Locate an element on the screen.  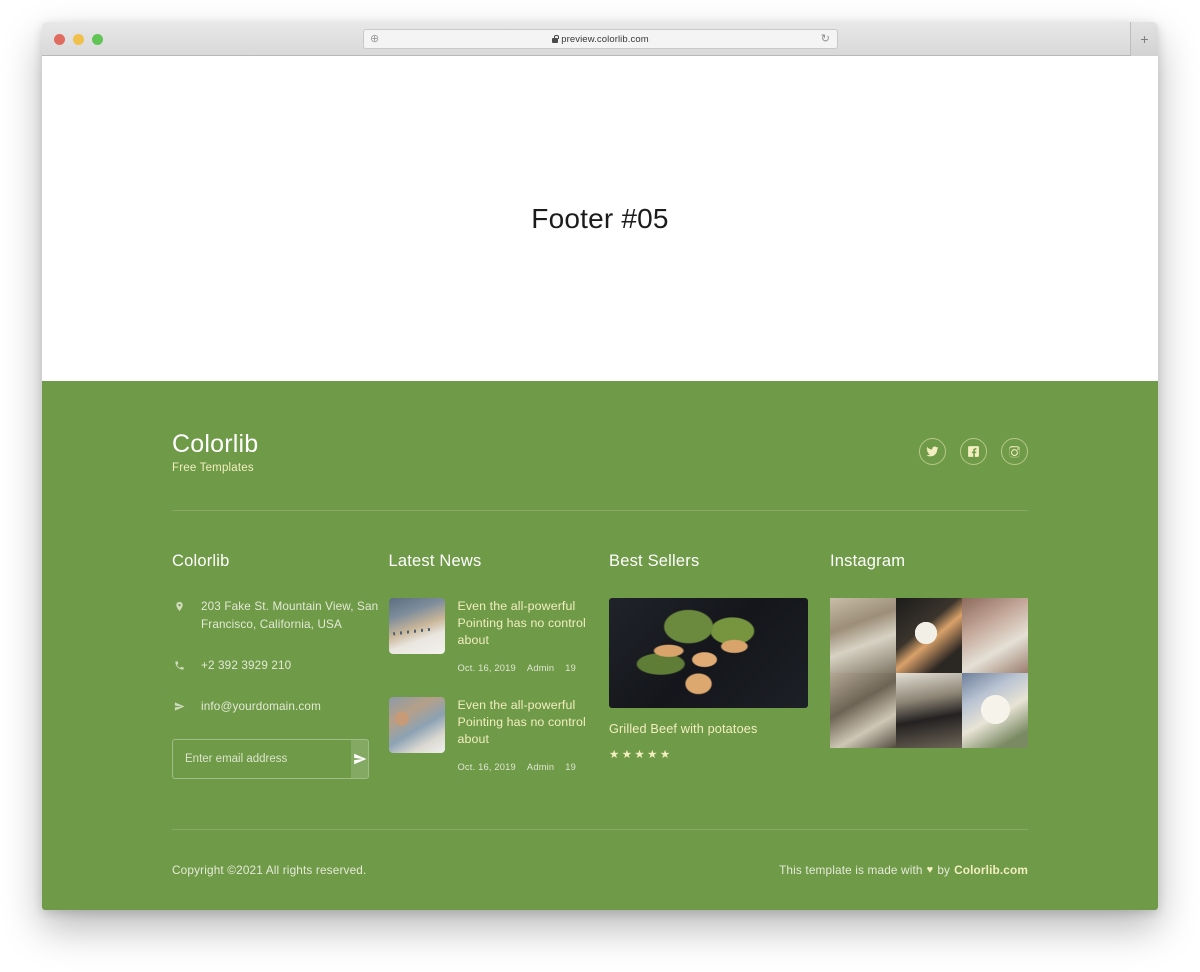
best-seller-name: Grilled Beef with potatoes is located at coordinates (708, 729).